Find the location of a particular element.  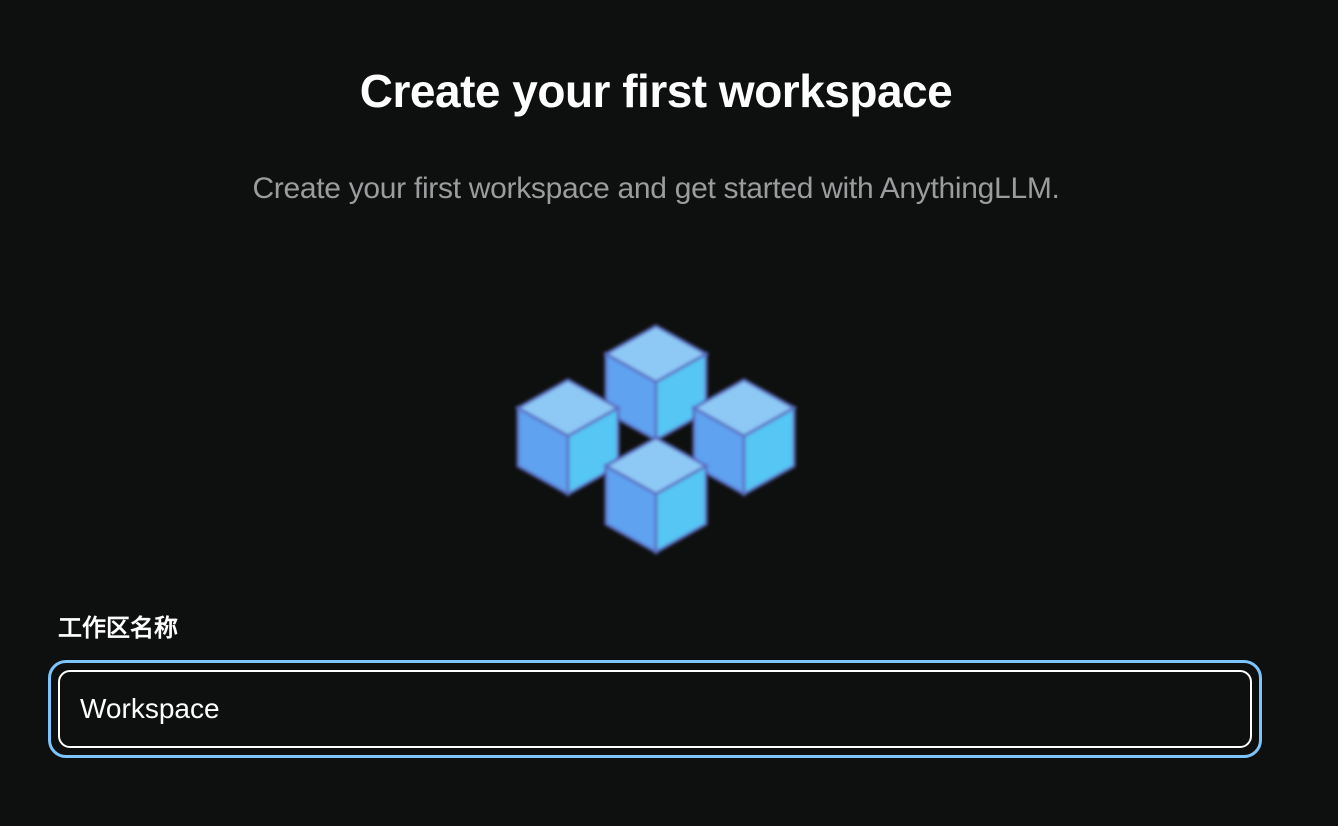

workspace-name-focus-ring is located at coordinates (655, 709).